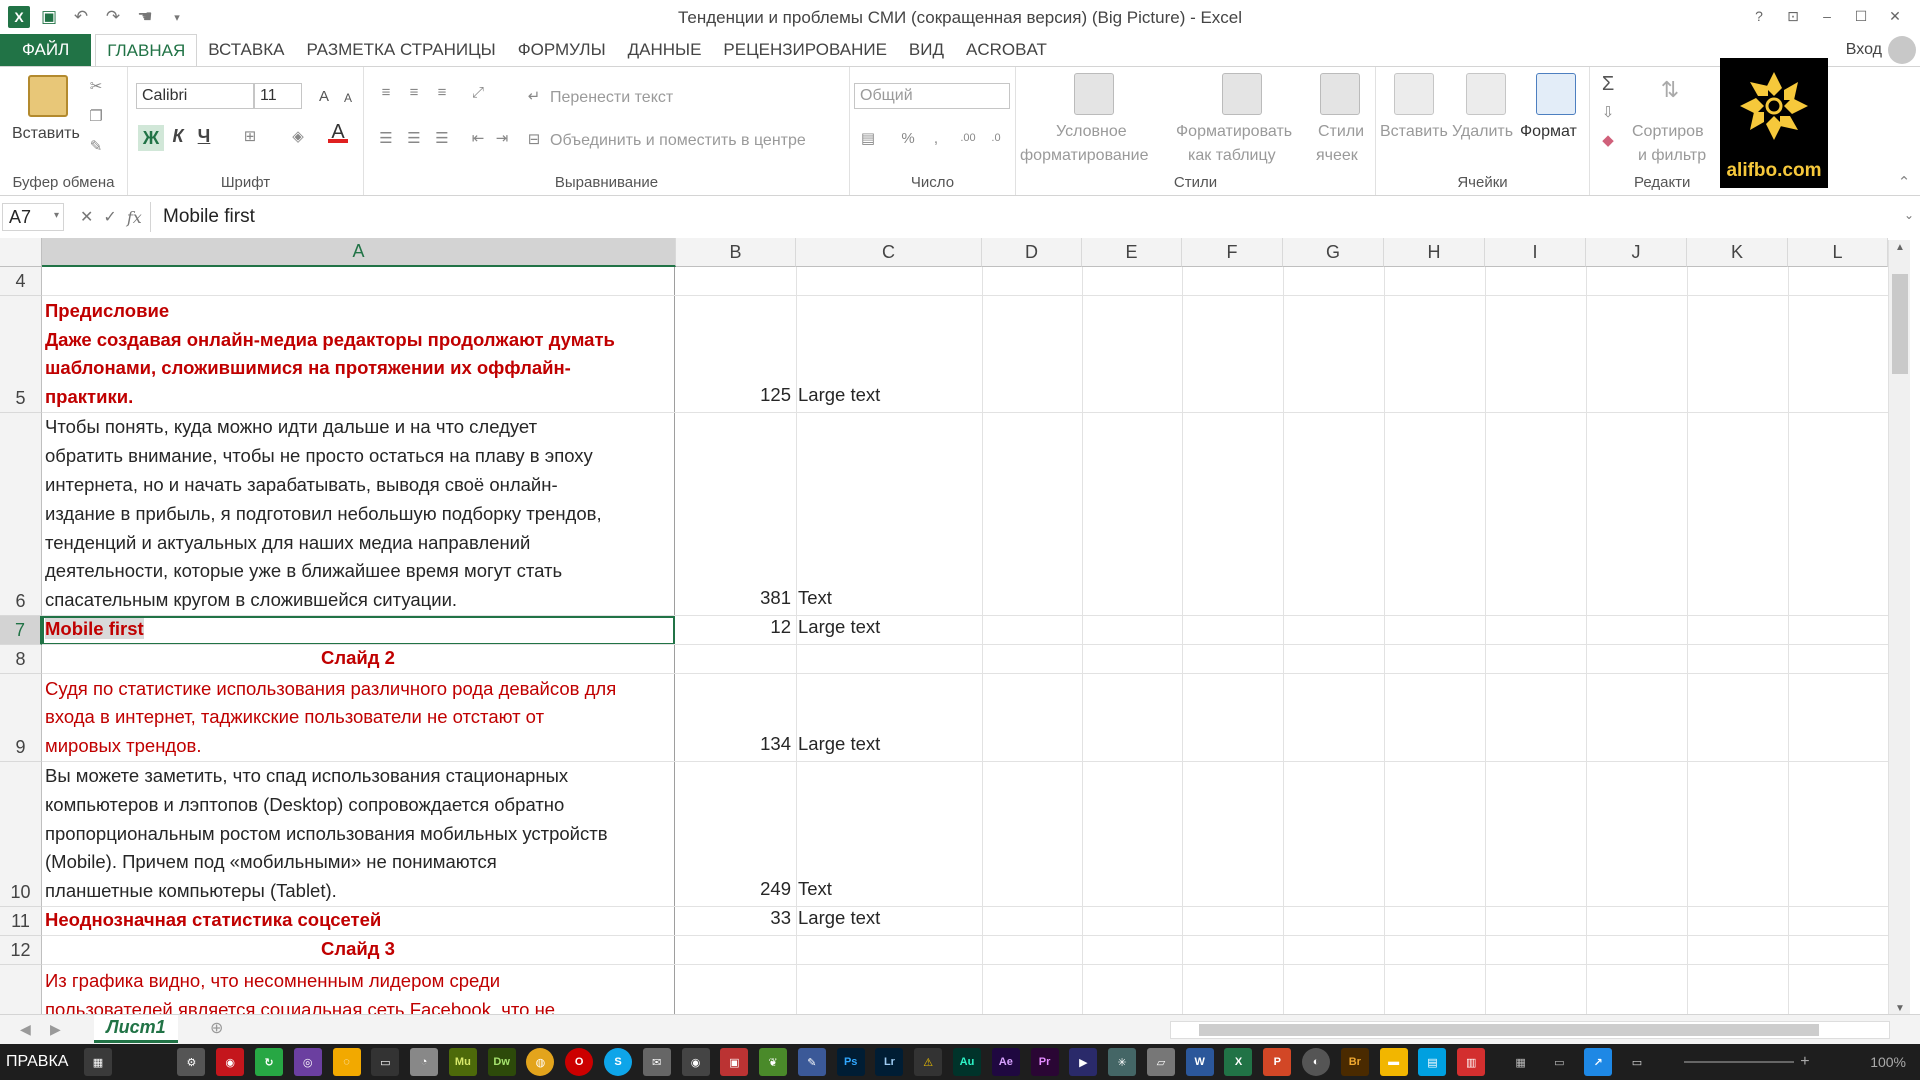 The width and height of the screenshot is (1920, 1080). I want to click on column-header-b: B, so click(736, 252).